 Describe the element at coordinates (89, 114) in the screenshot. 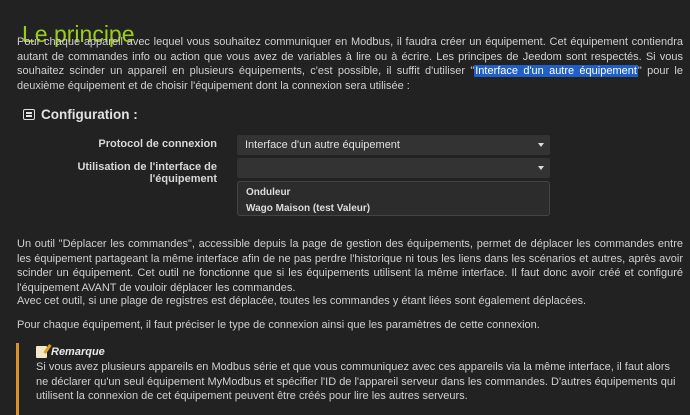

I see `config-heading-label: Configuration :` at that location.